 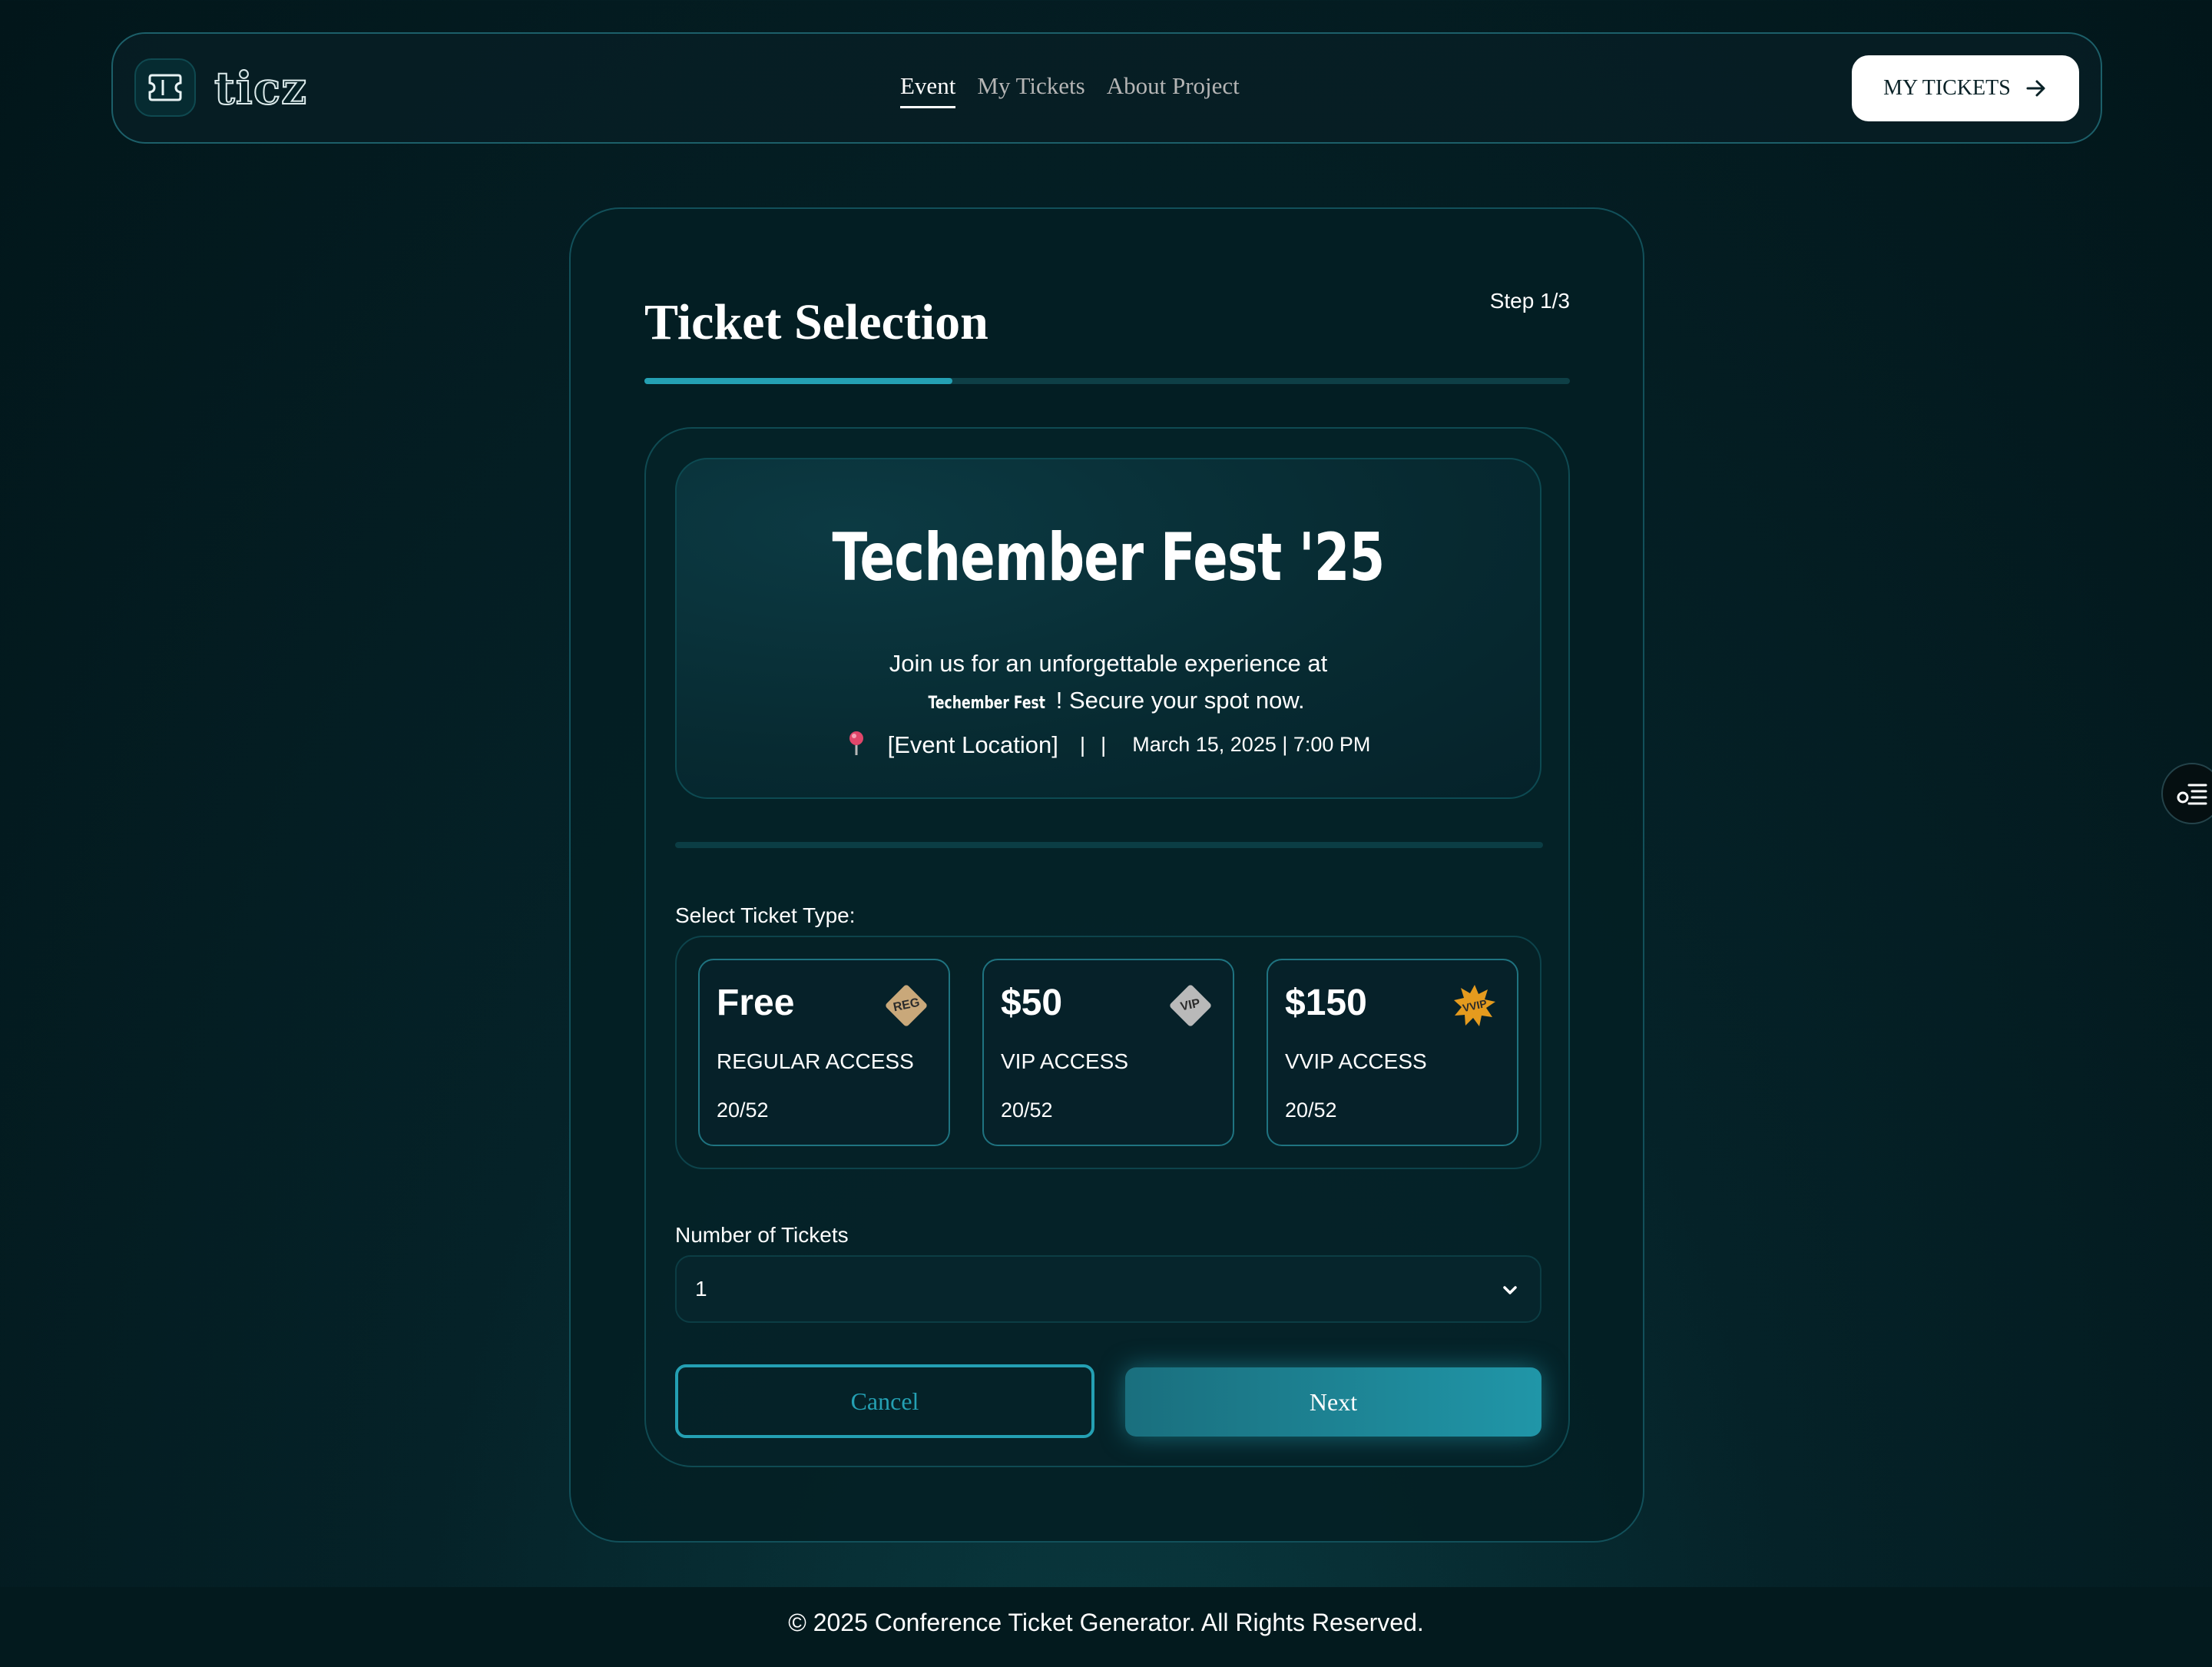 I want to click on ticket-access-name: VIP ACCESS, so click(x=1065, y=1061).